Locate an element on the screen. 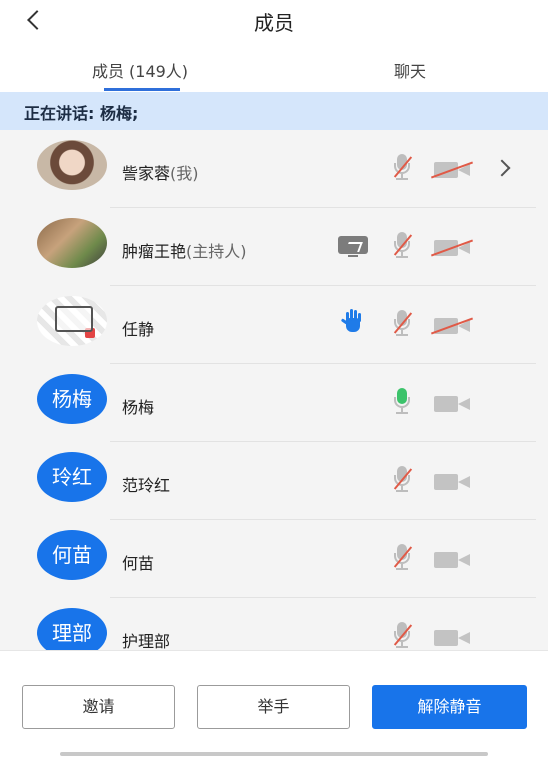 This screenshot has height=759, width=548. member-row: 肿瘤王艳(主持人) is located at coordinates (274, 247).